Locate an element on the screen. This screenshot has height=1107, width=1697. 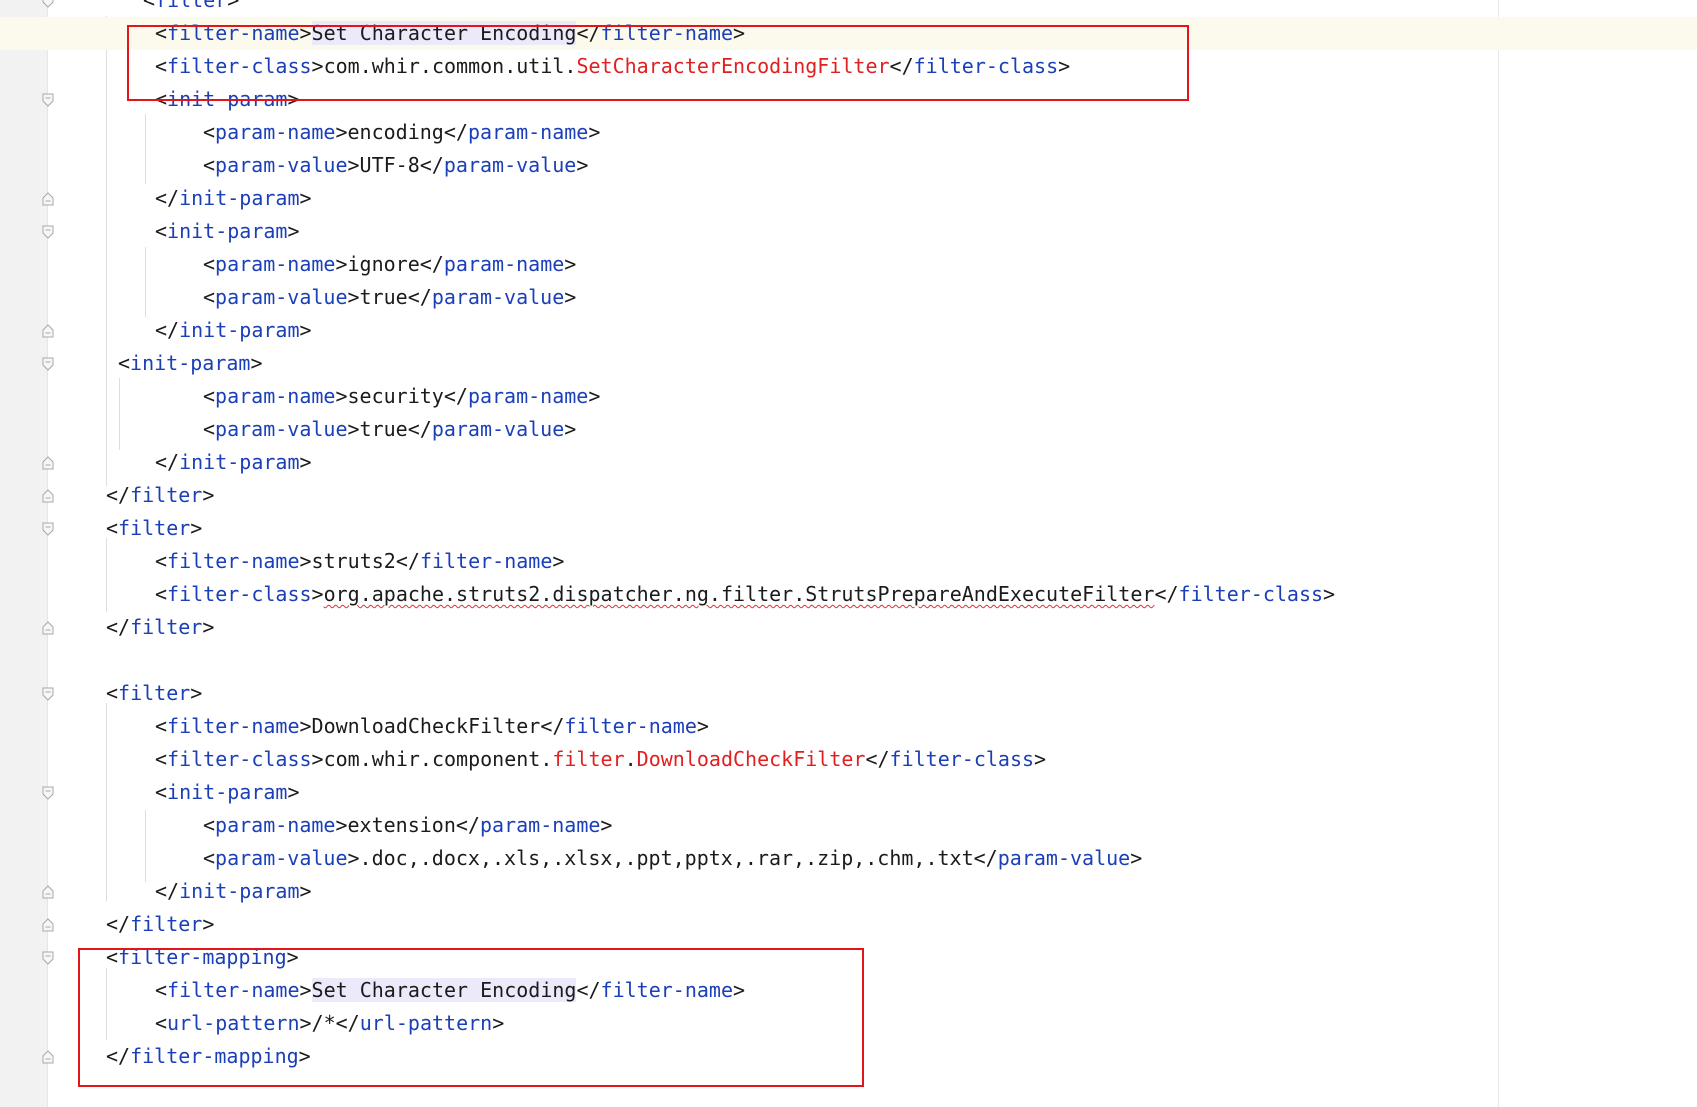
xml-tag-name: filter-class is located at coordinates (1251, 594).